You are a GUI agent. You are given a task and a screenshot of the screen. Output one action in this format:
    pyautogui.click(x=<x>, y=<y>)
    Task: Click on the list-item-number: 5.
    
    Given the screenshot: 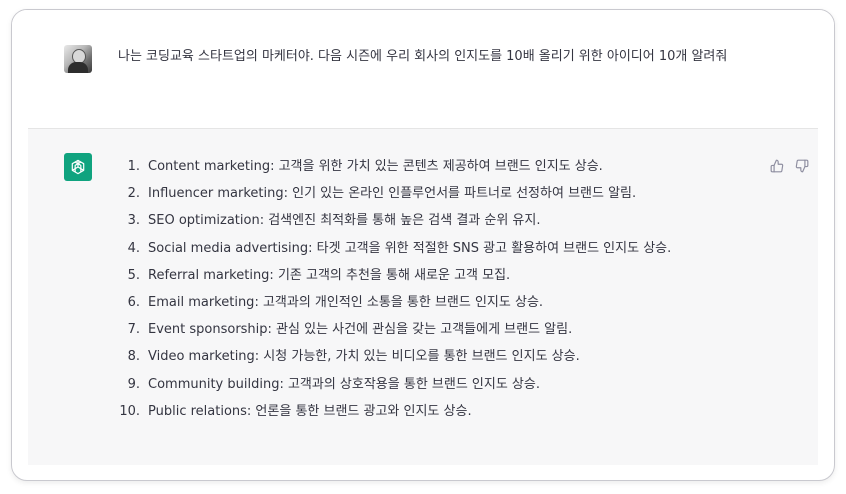 What is the action you would take?
    pyautogui.click(x=133, y=275)
    